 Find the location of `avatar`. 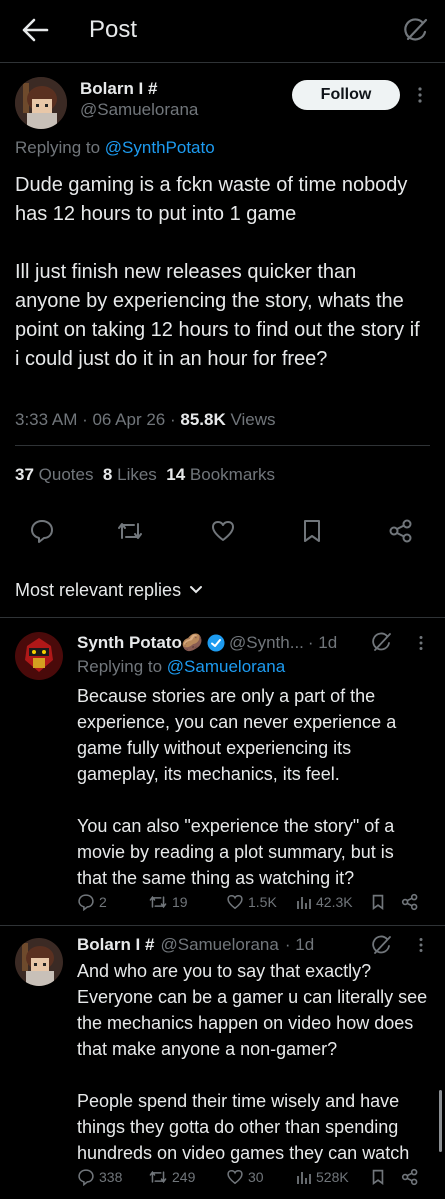

avatar is located at coordinates (41, 103).